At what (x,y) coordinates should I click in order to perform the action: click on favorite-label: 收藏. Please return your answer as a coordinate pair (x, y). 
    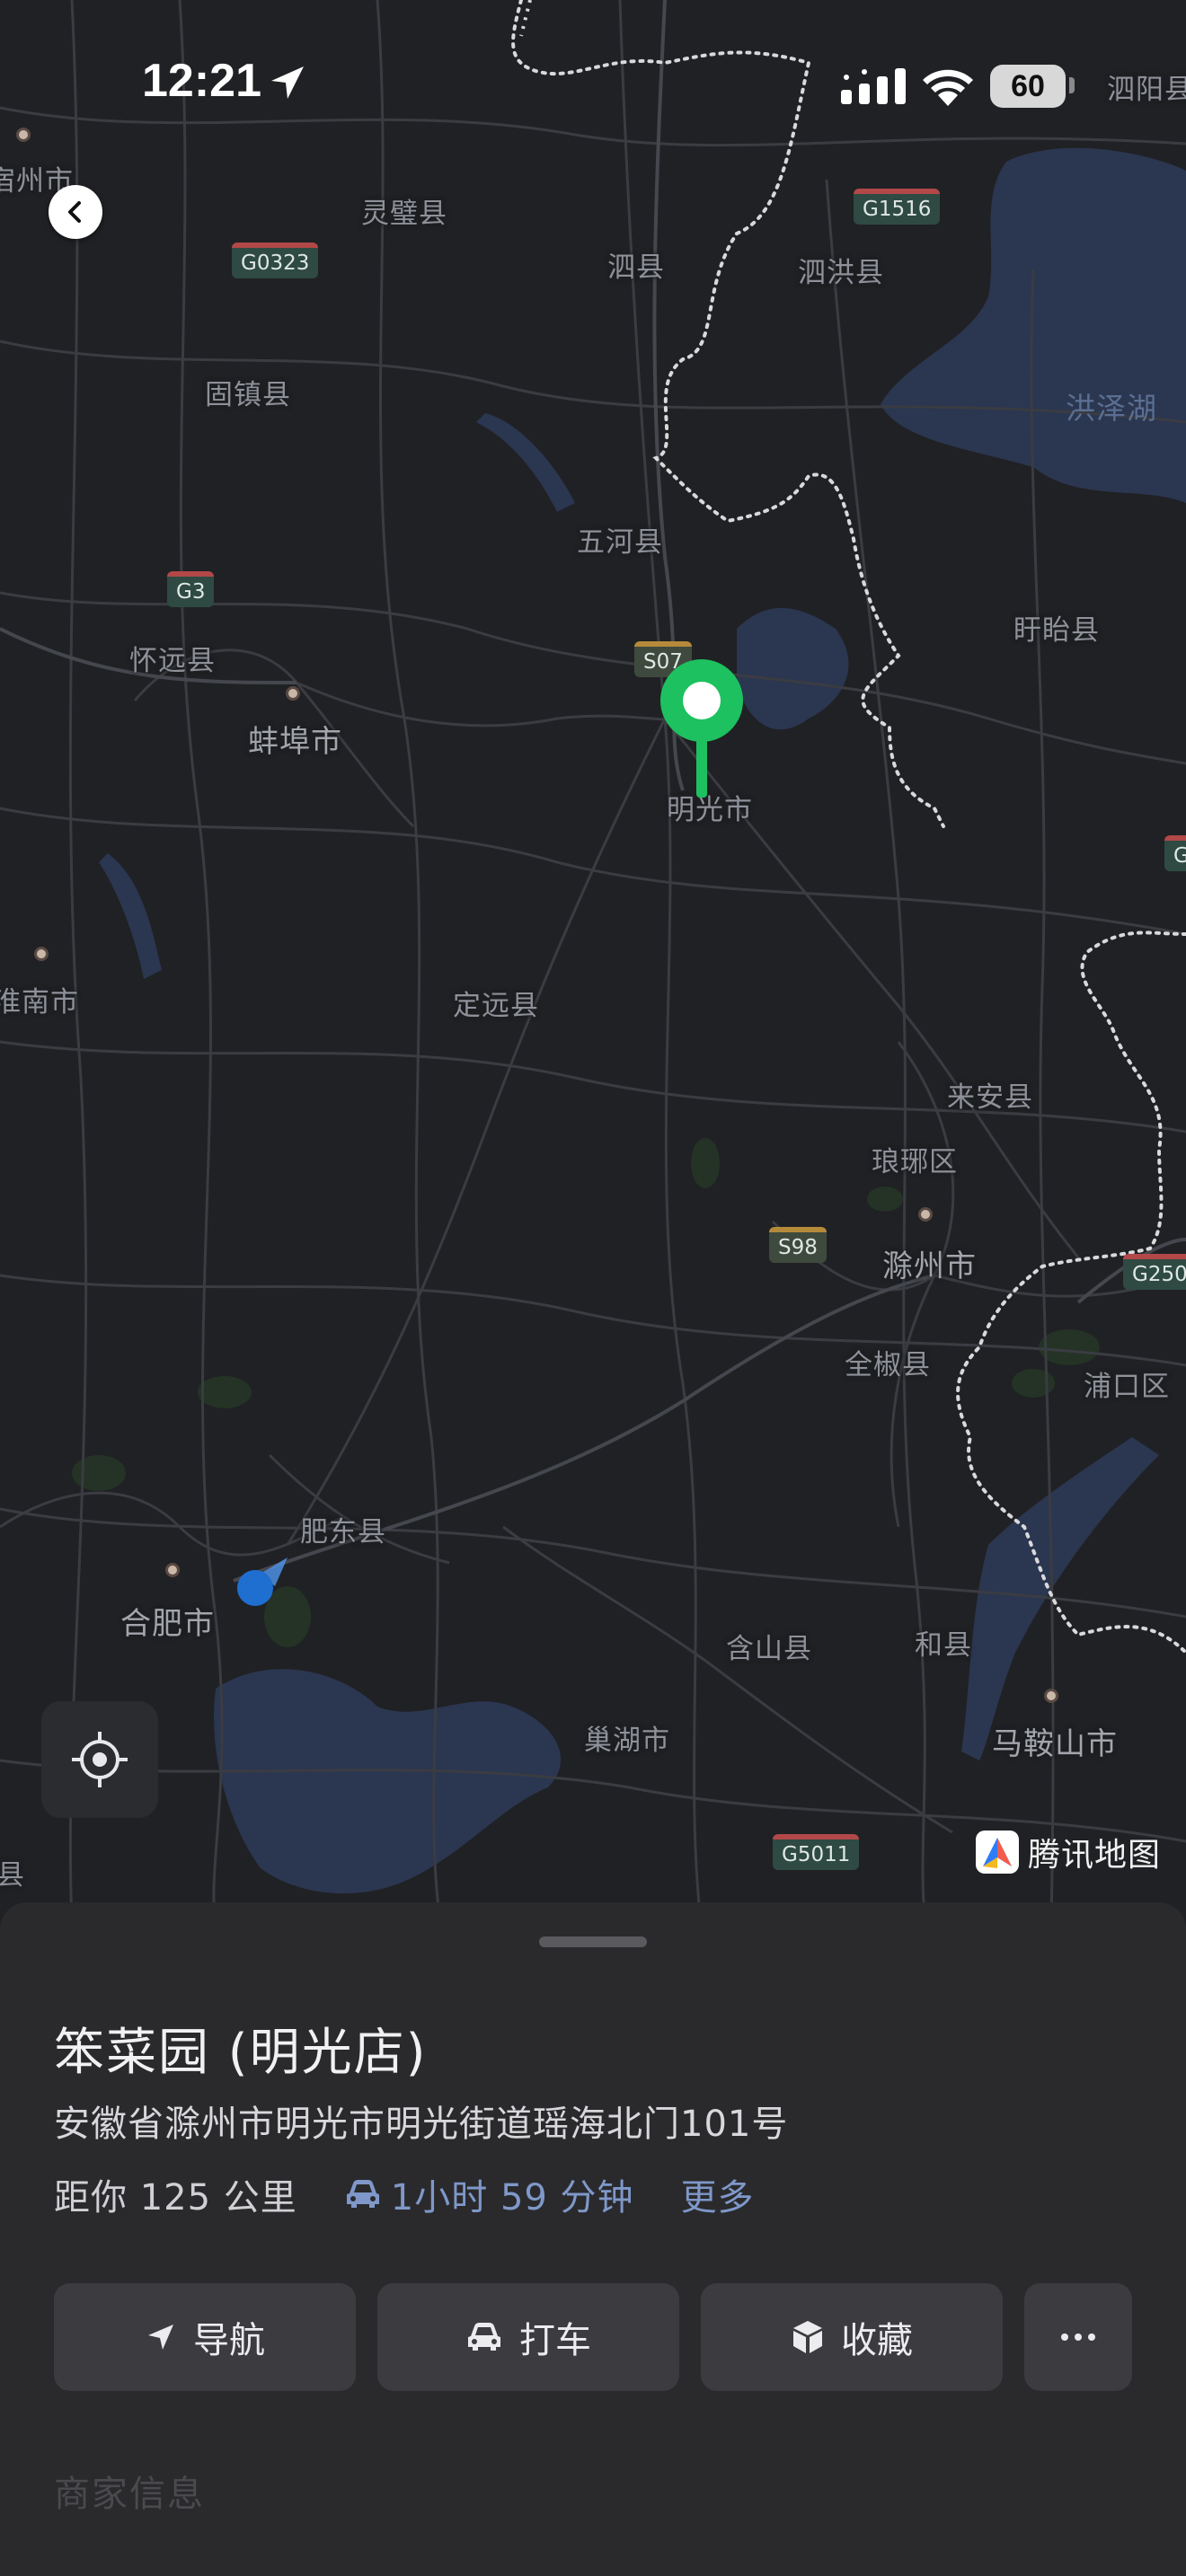
    Looking at the image, I should click on (877, 2340).